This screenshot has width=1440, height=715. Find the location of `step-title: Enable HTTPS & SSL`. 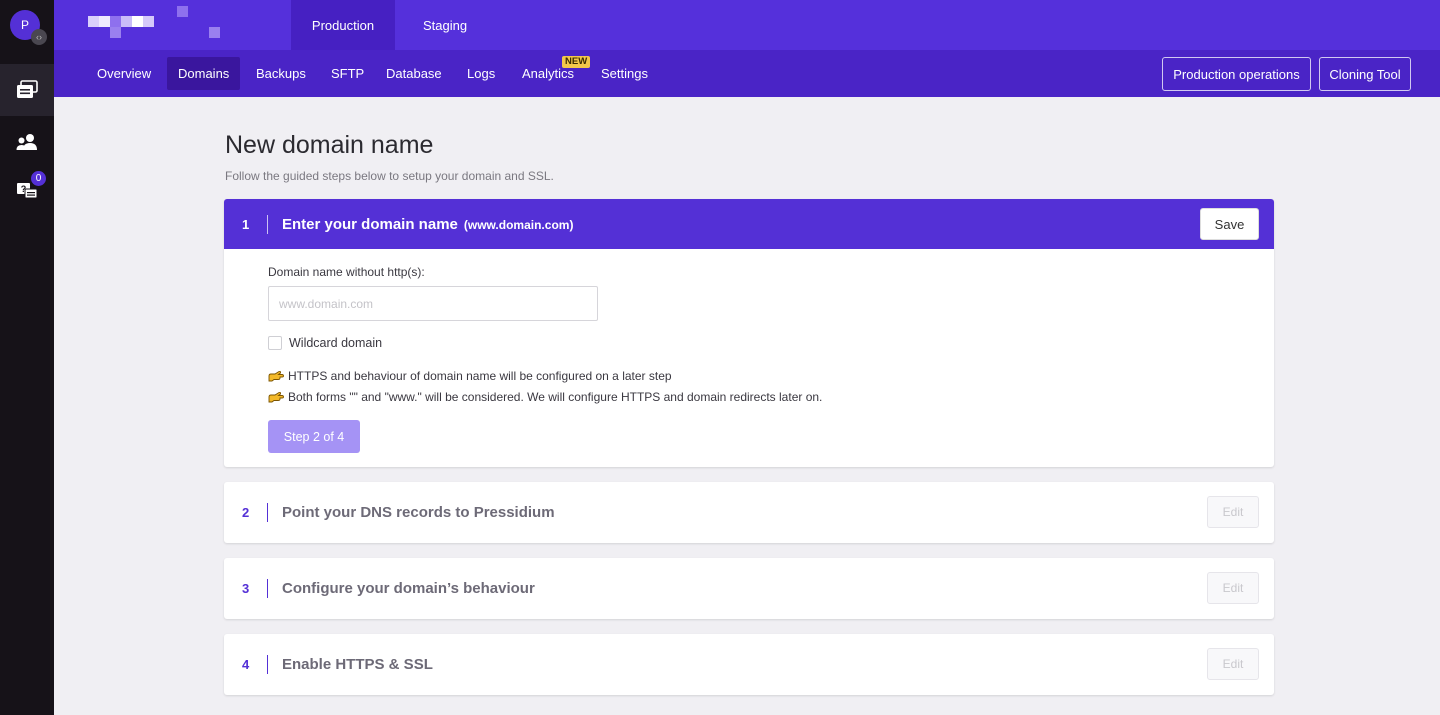

step-title: Enable HTTPS & SSL is located at coordinates (357, 664).